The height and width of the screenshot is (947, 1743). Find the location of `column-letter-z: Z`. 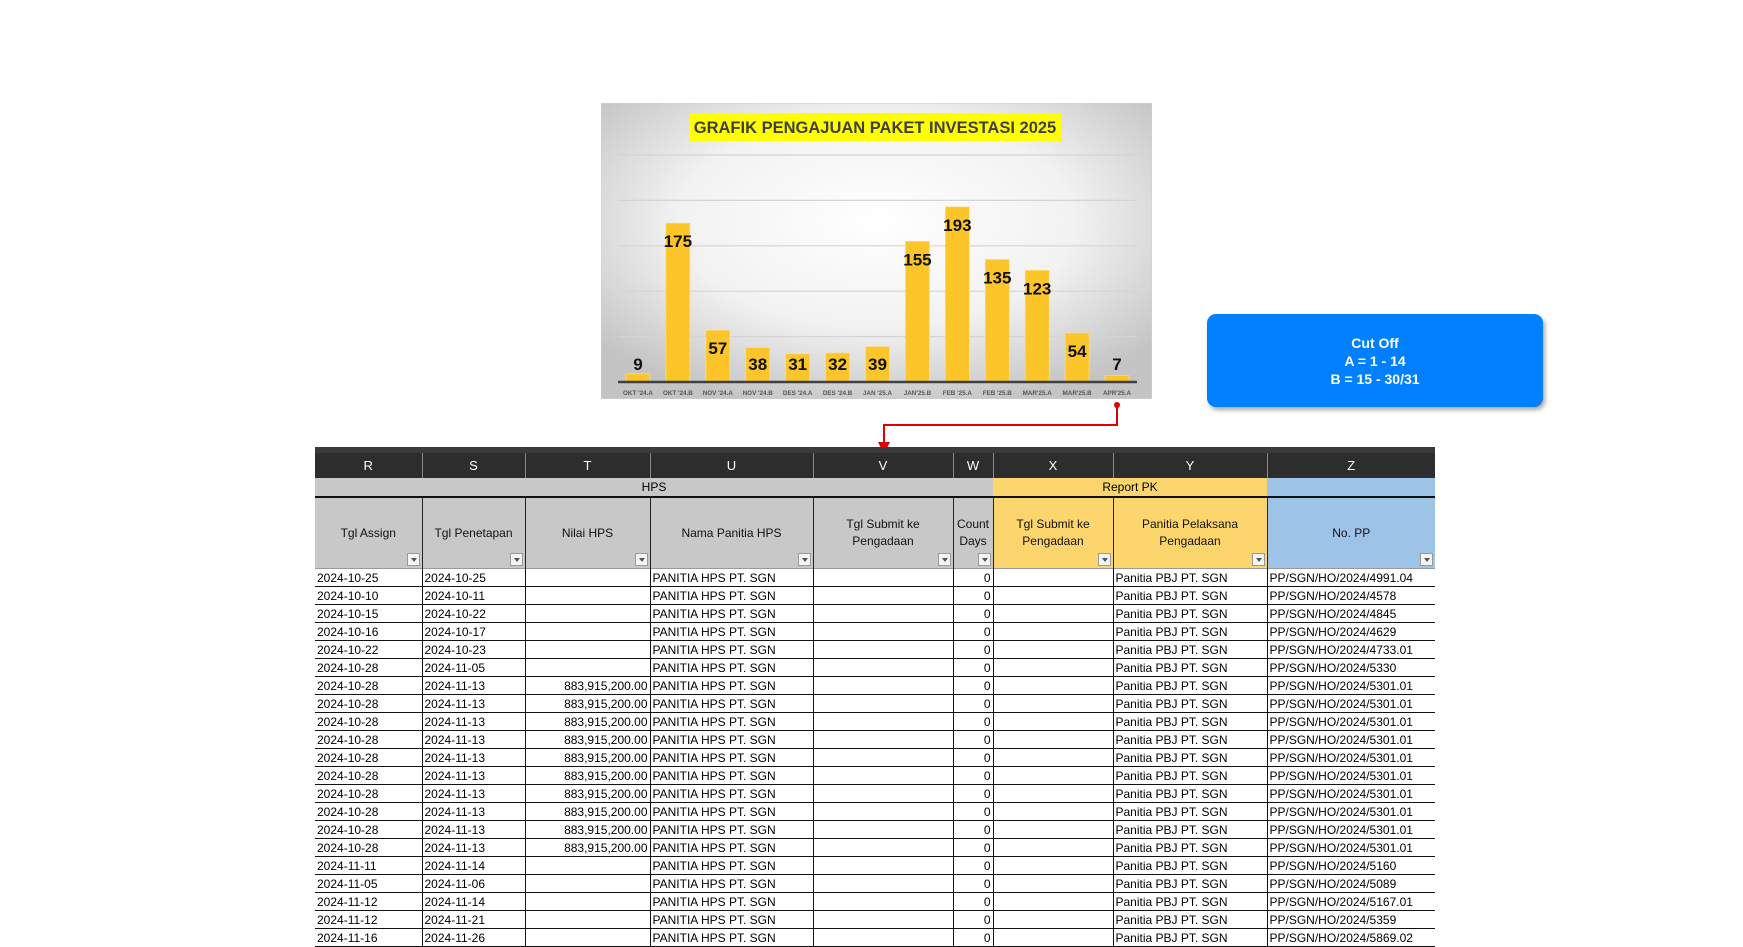

column-letter-z: Z is located at coordinates (1350, 462).